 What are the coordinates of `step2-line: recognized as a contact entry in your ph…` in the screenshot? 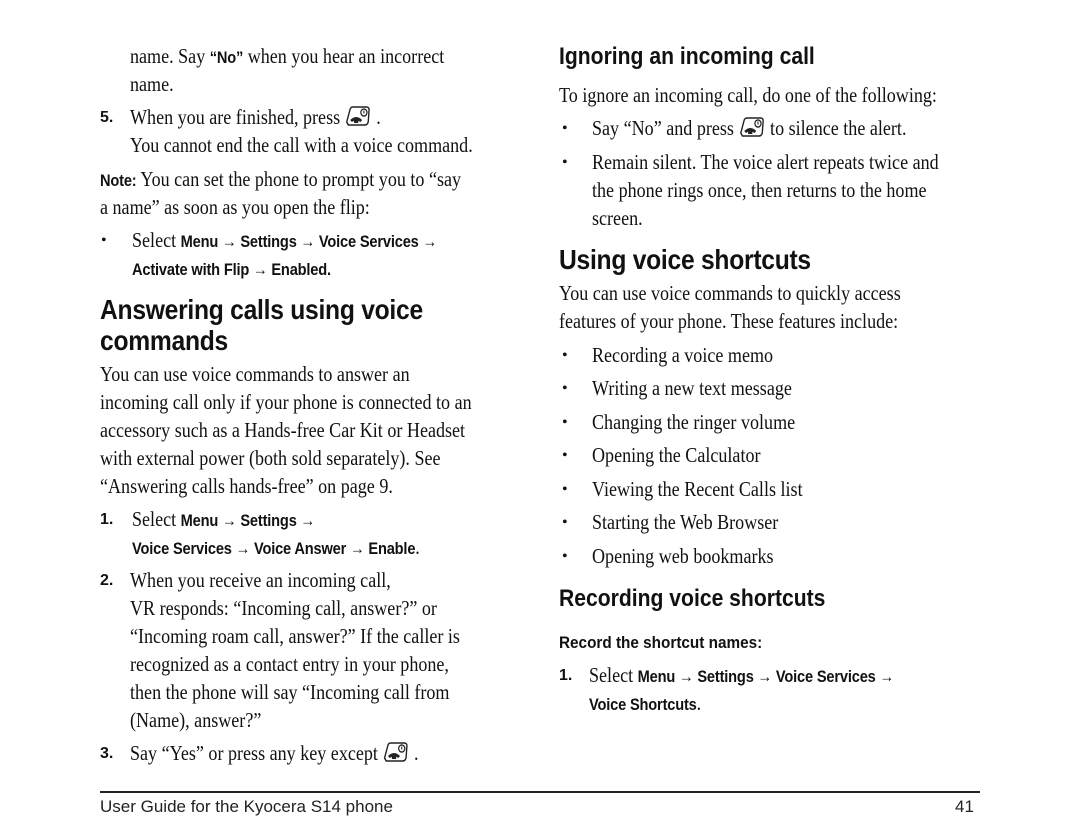 It's located at (289, 664).